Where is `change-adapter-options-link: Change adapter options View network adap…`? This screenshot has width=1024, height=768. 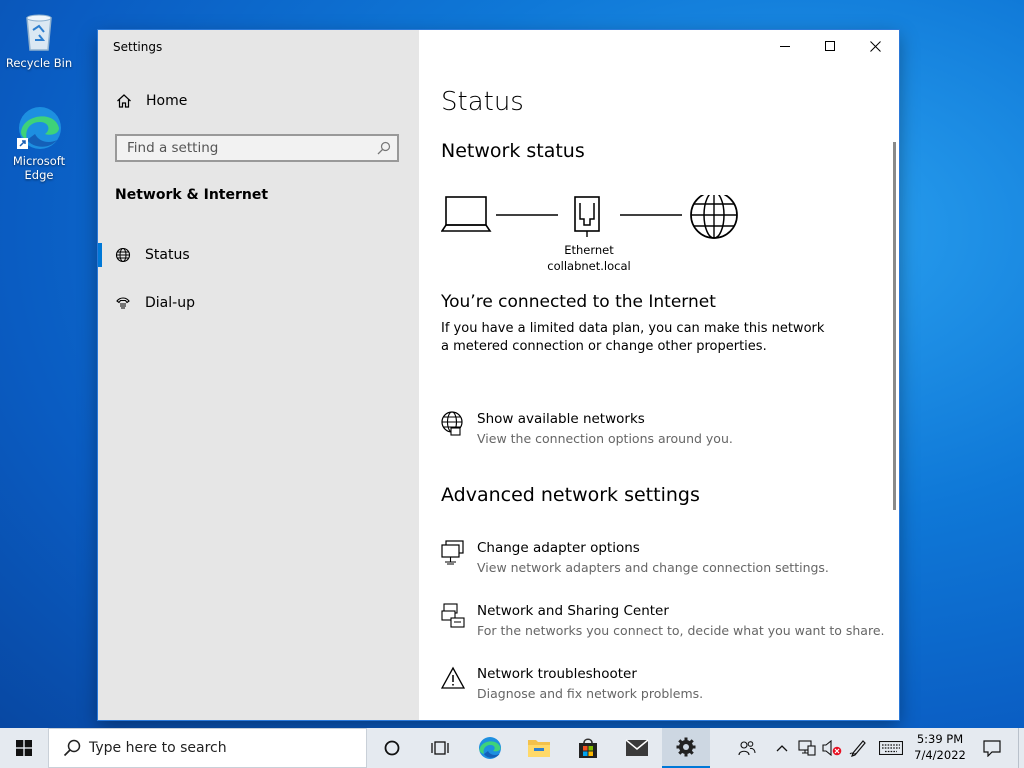
change-adapter-options-link: Change adapter options View network adap… is located at coordinates (661, 562).